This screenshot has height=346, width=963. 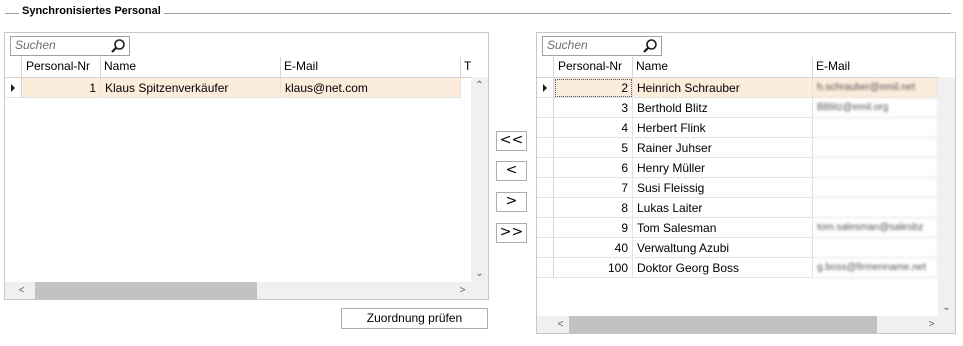 What do you see at coordinates (723, 168) in the screenshot?
I see `cell-name: Henry Müller` at bounding box center [723, 168].